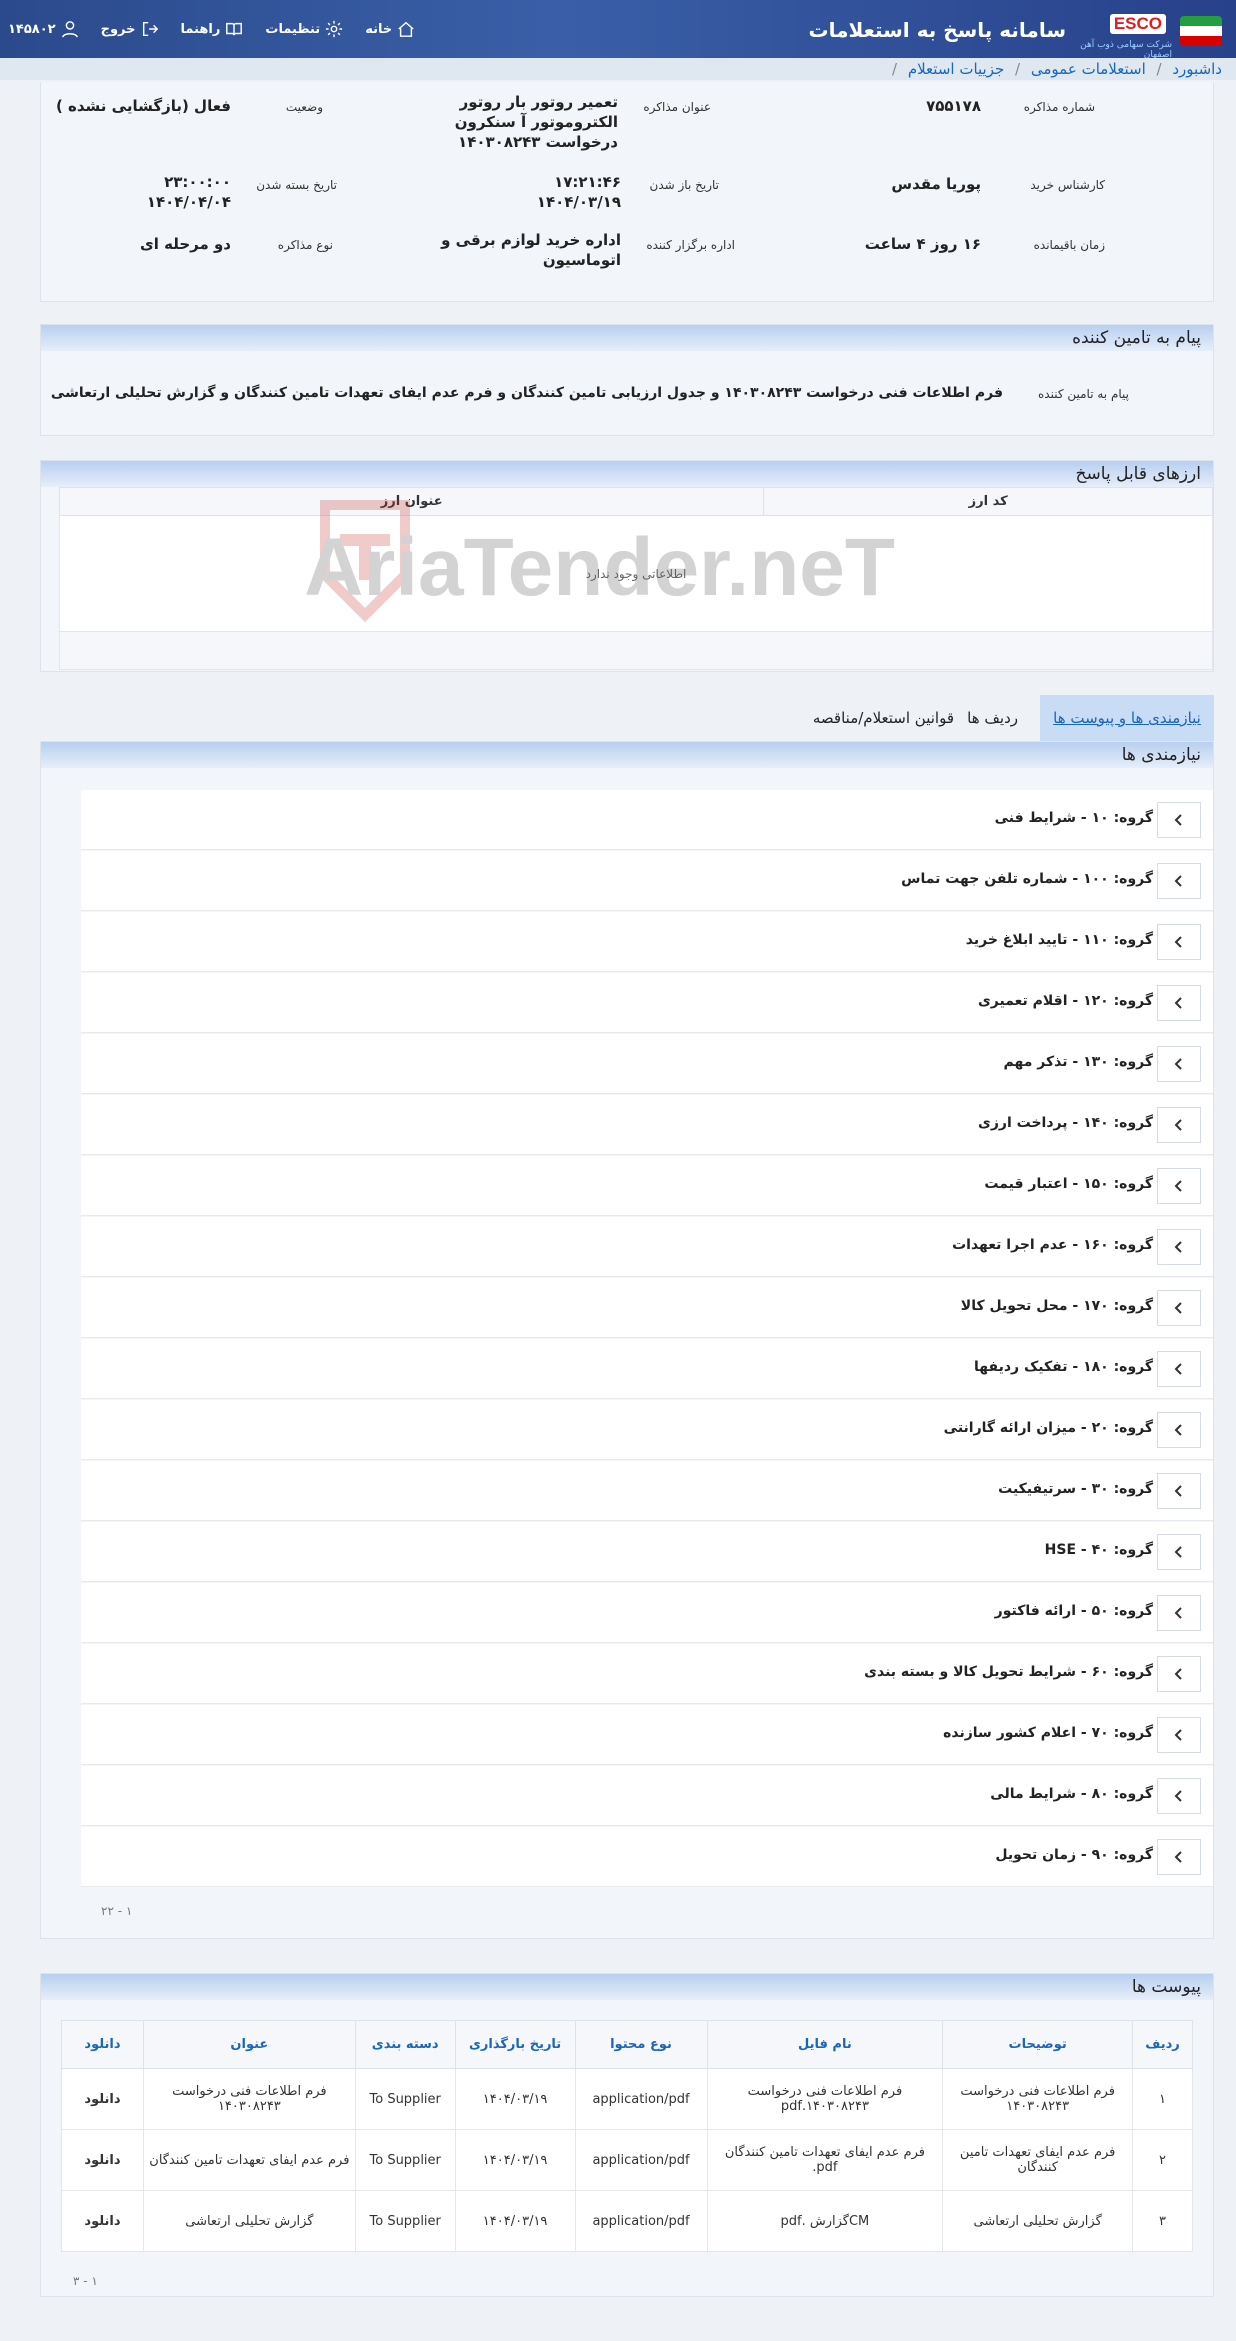  Describe the element at coordinates (992, 718) in the screenshot. I see `tab-rows: ردیف ها` at that location.